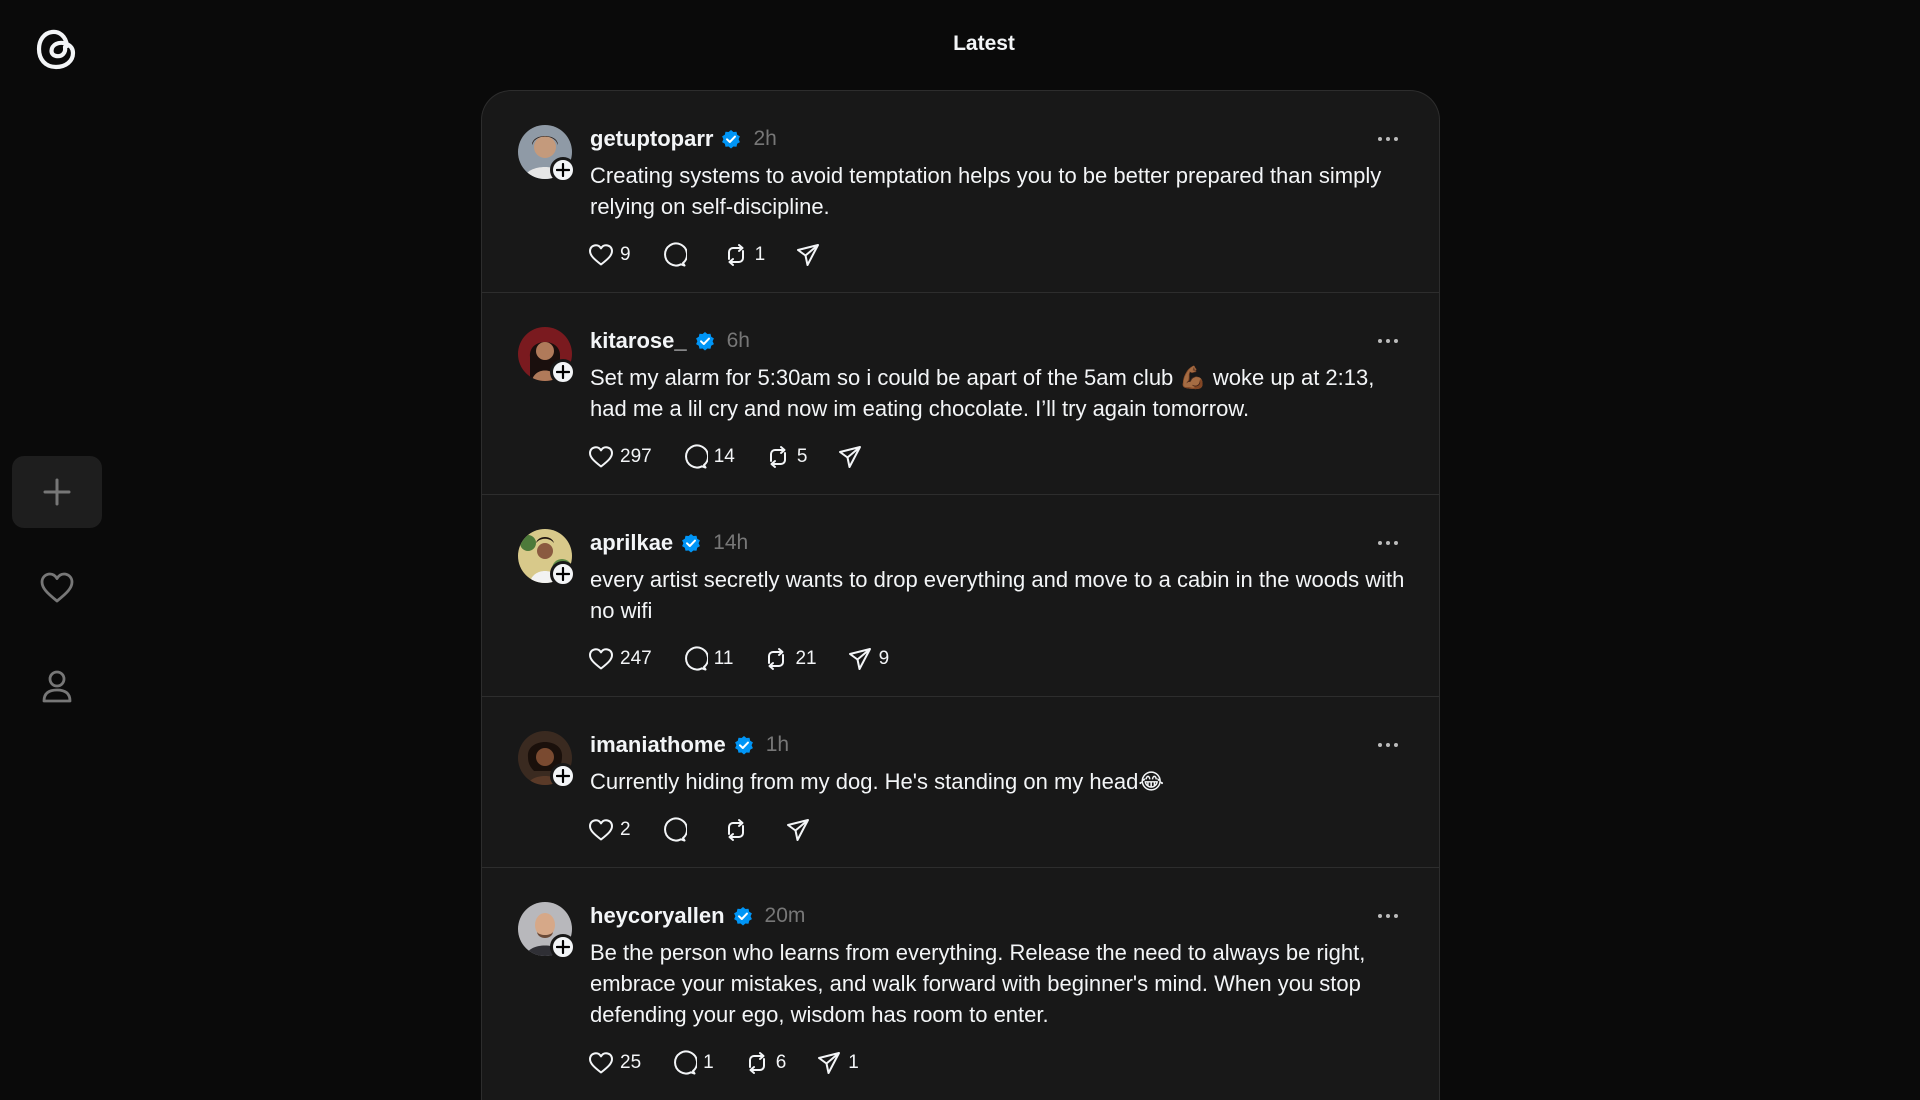 The image size is (1920, 1100). Describe the element at coordinates (657, 916) in the screenshot. I see `username: heycoryallen` at that location.